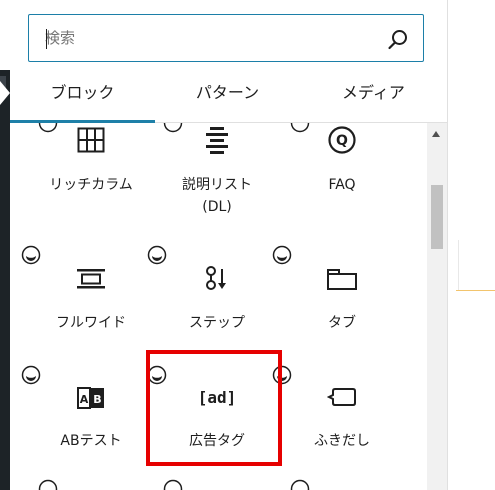 This screenshot has height=490, width=495. I want to click on fullwide-icon, so click(91, 282).